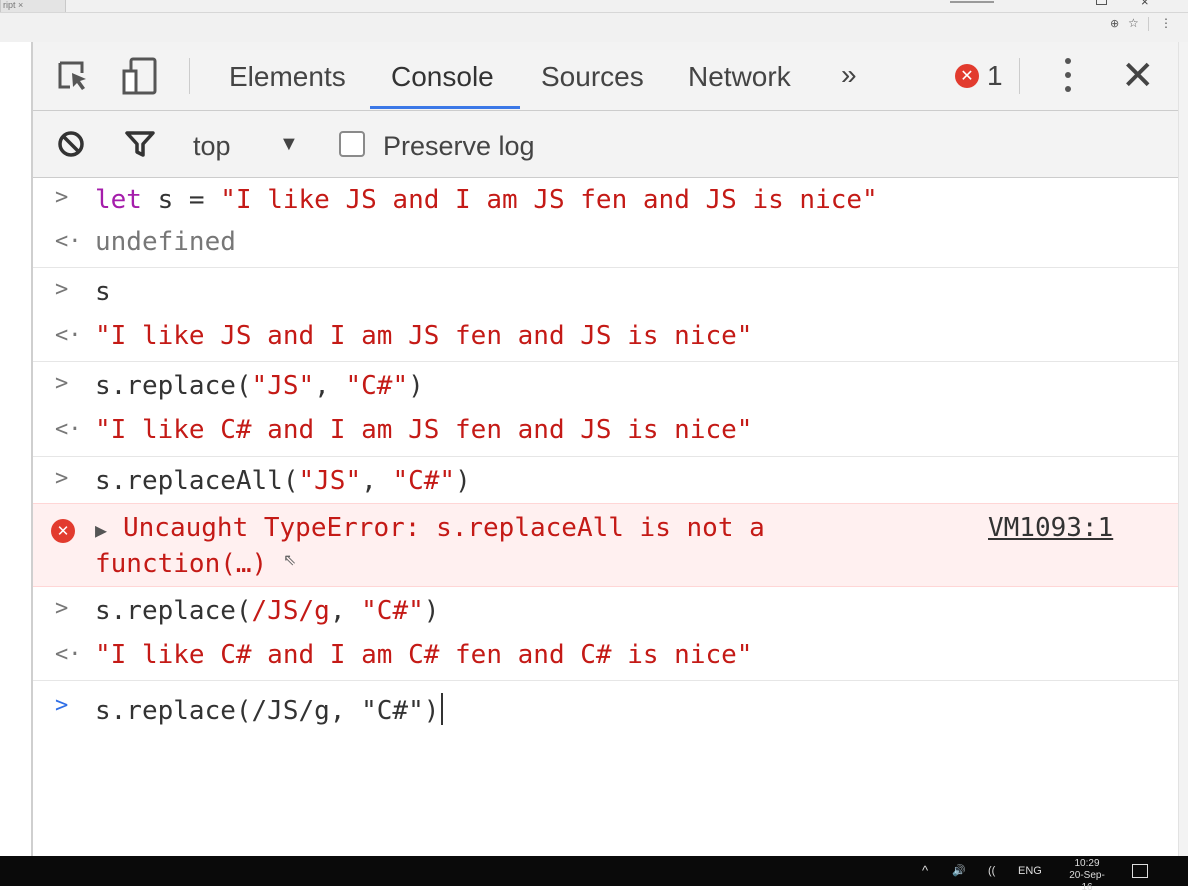  I want to click on close-devtools-button: ✕, so click(1138, 76).